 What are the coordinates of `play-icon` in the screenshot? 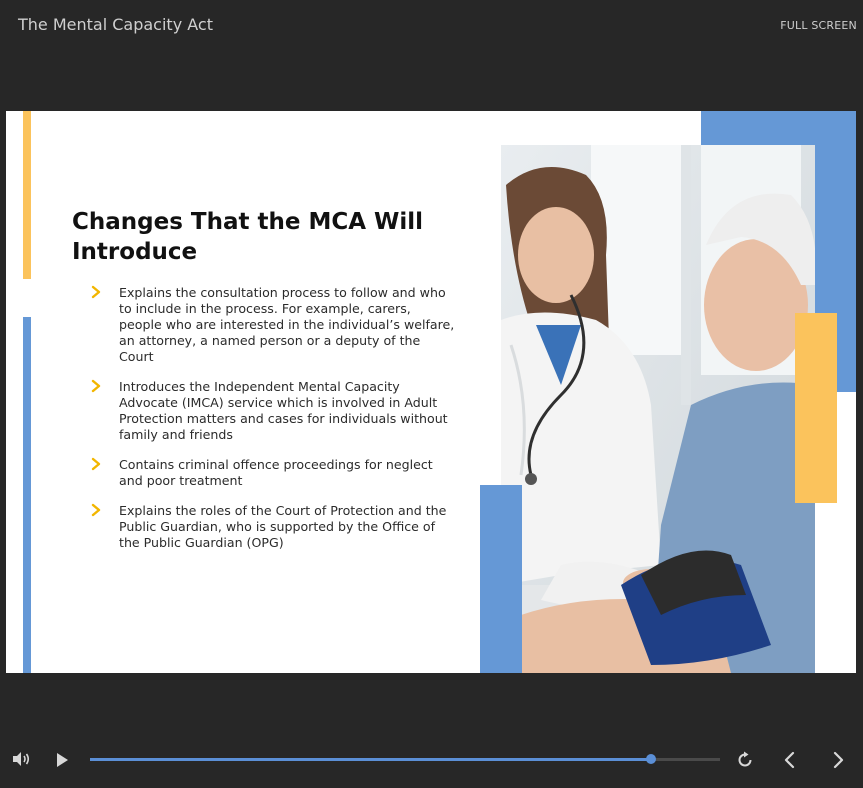 It's located at (62, 760).